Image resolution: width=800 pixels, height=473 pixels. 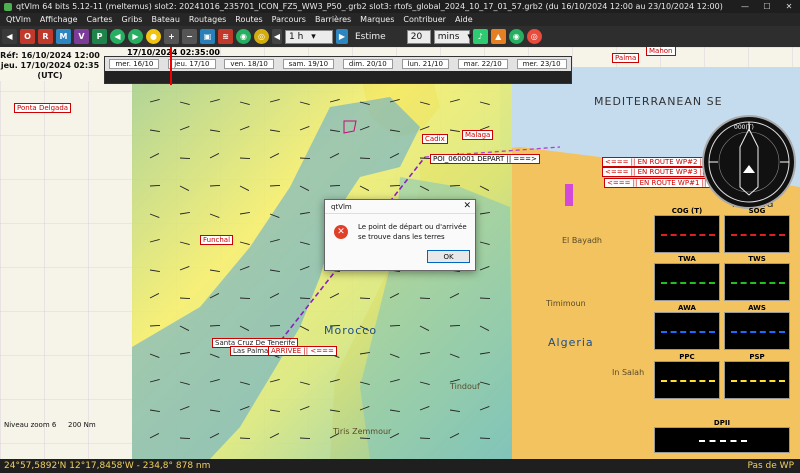 What do you see at coordinates (100, 19) in the screenshot?
I see `menu-cartes: Cartes` at bounding box center [100, 19].